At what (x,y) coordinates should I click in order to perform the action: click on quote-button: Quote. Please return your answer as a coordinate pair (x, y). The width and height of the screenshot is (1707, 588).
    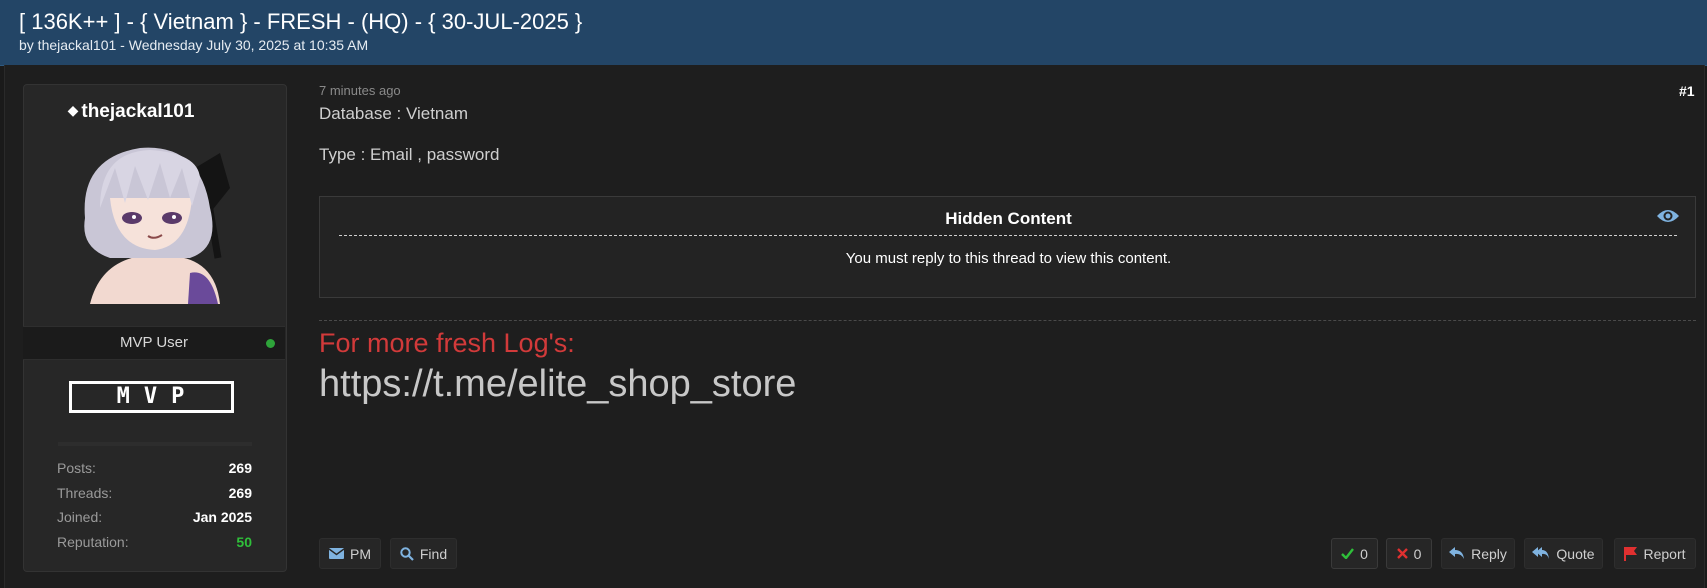
    Looking at the image, I should click on (1563, 553).